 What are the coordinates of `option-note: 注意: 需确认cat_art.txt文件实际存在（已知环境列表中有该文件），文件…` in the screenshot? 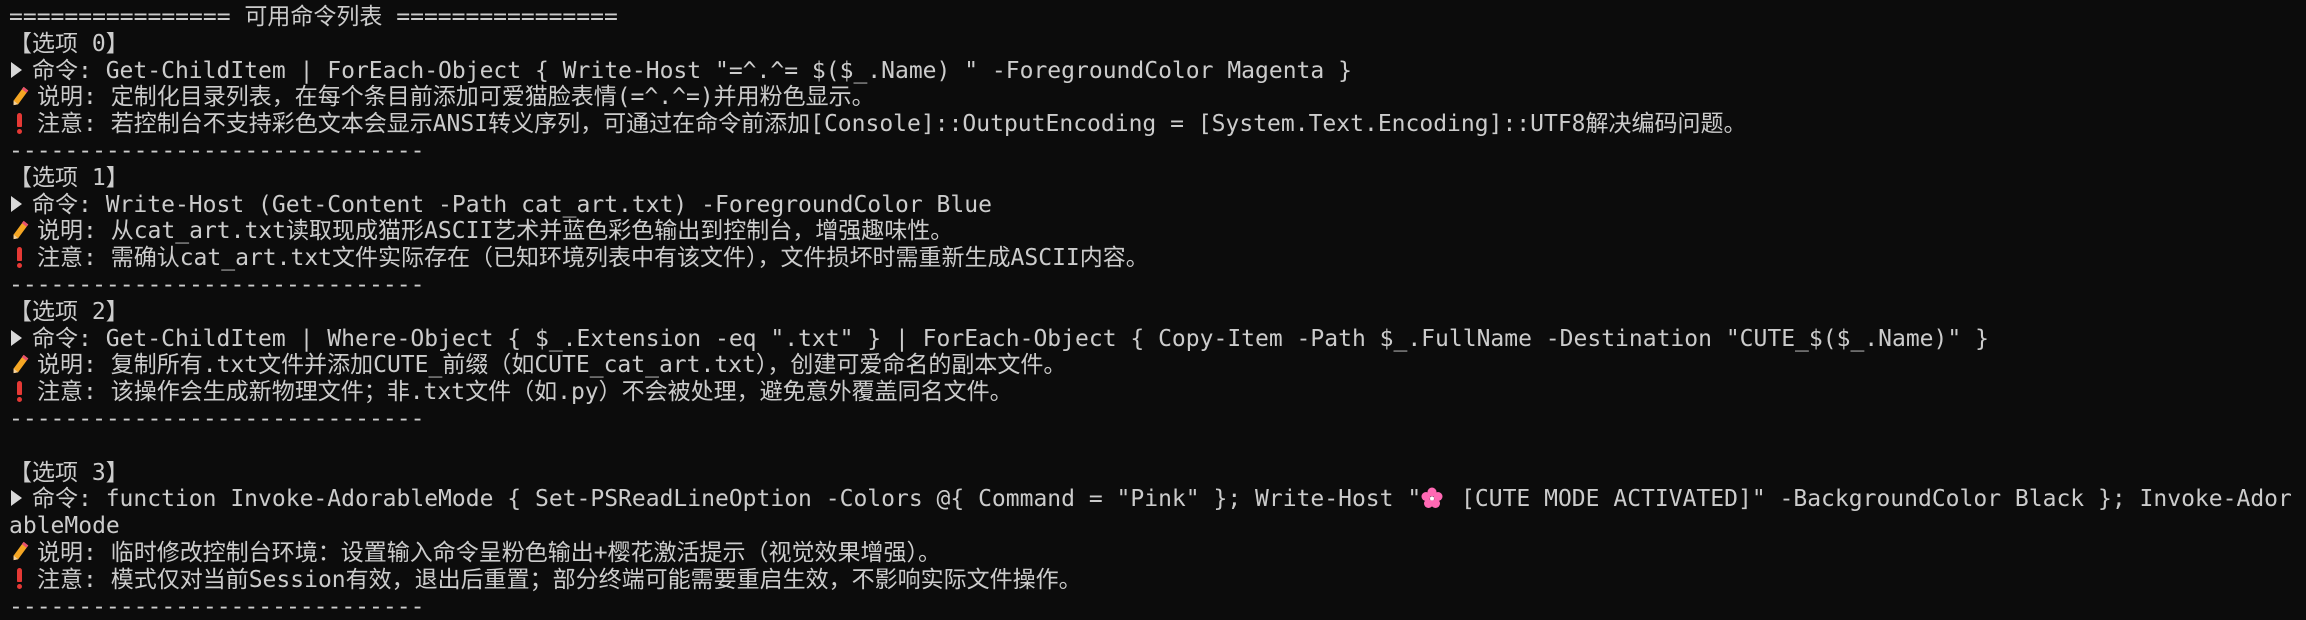 It's located at (1153, 258).